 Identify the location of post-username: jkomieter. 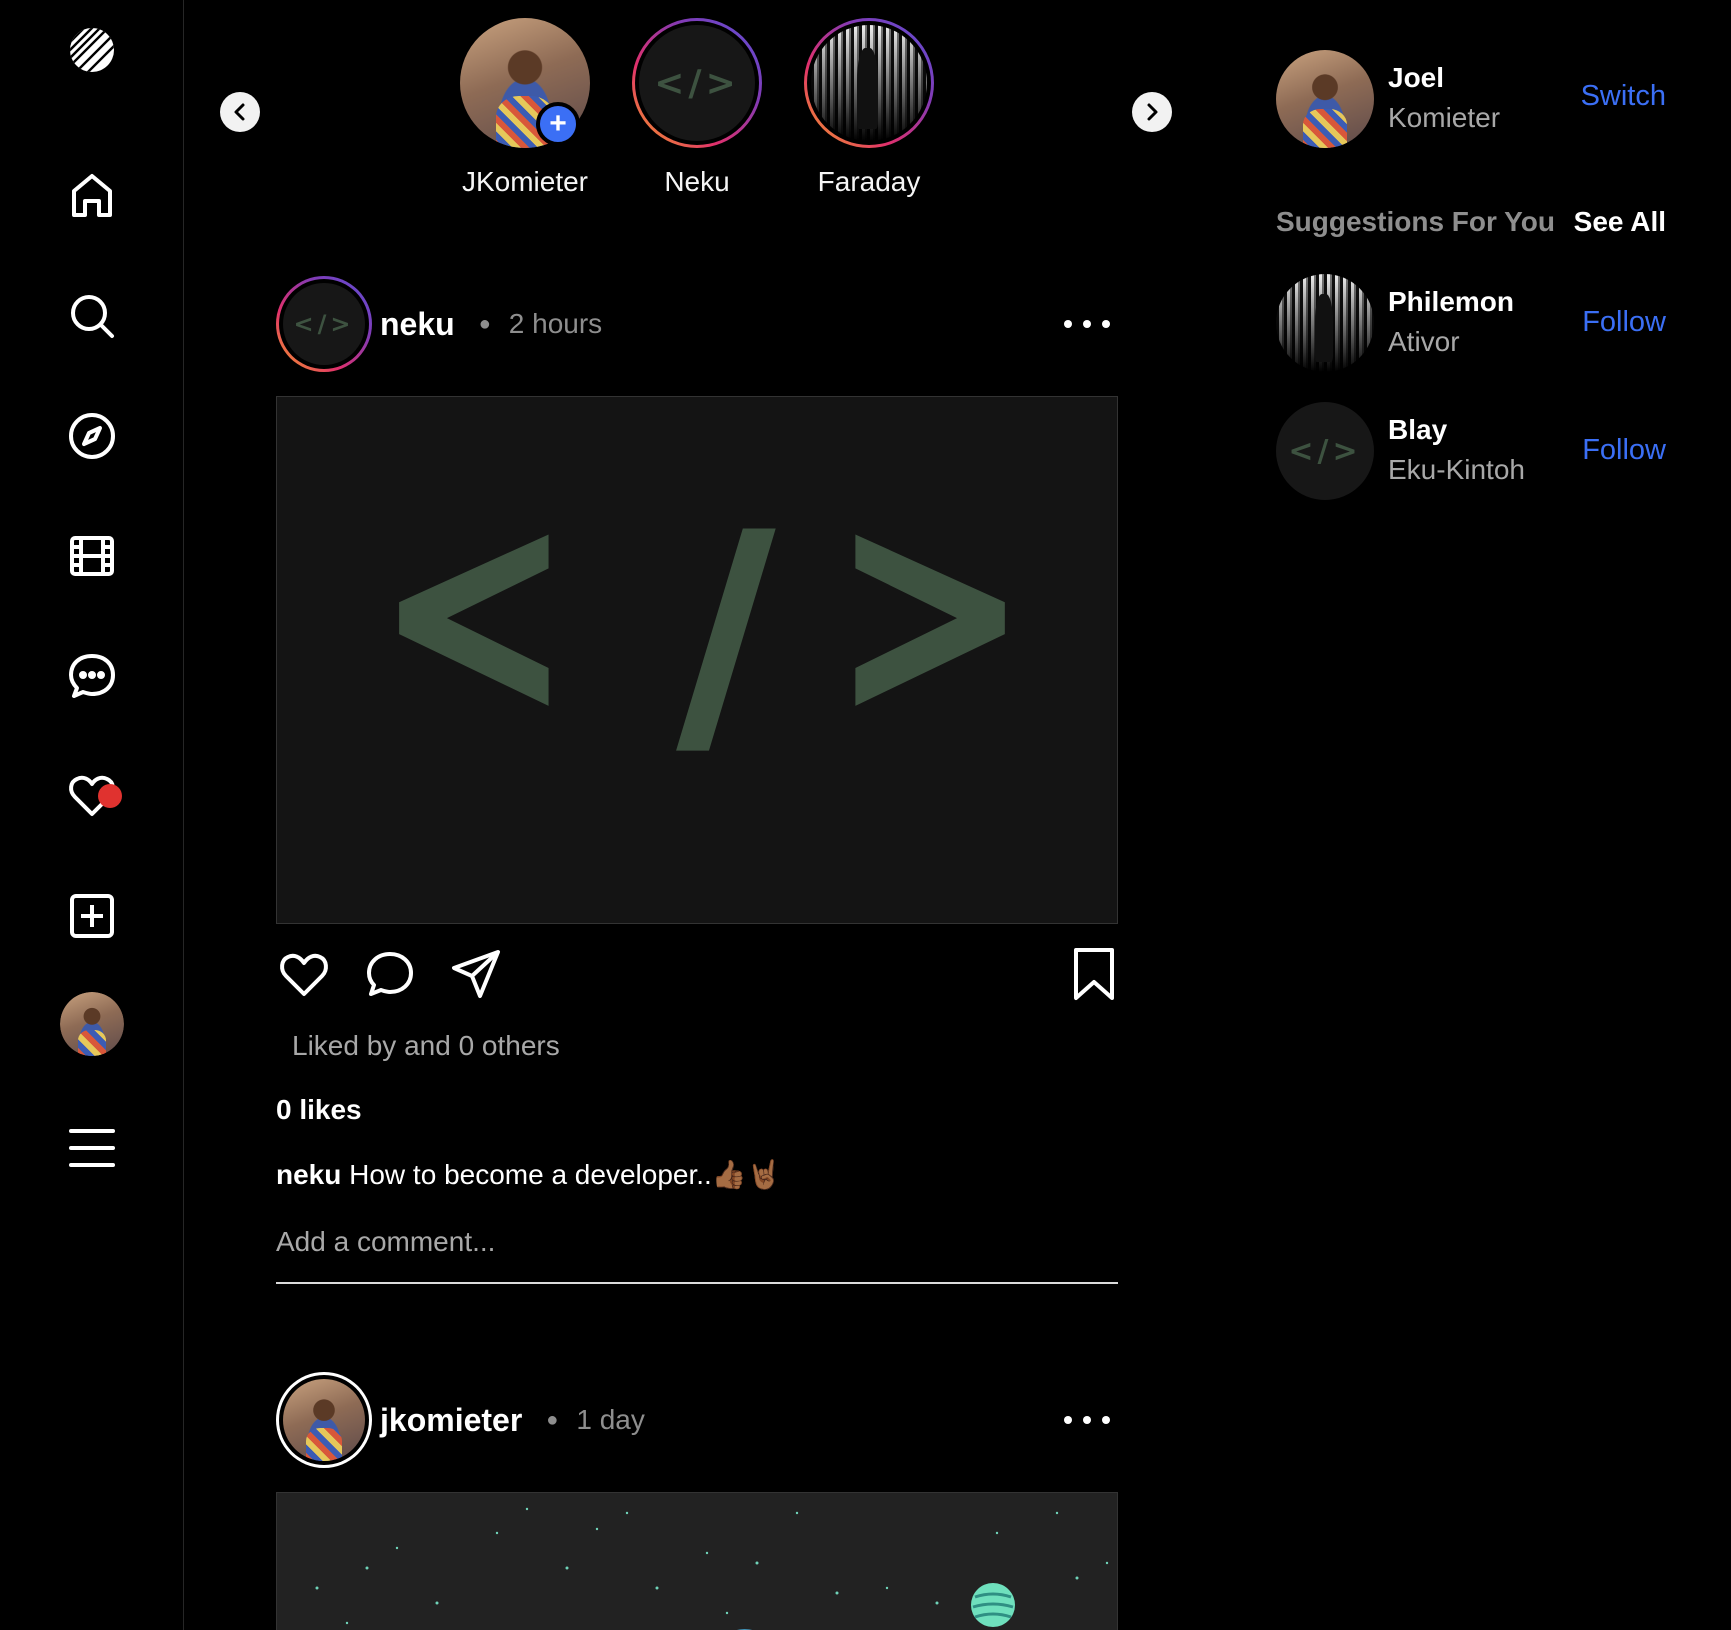
(451, 1420).